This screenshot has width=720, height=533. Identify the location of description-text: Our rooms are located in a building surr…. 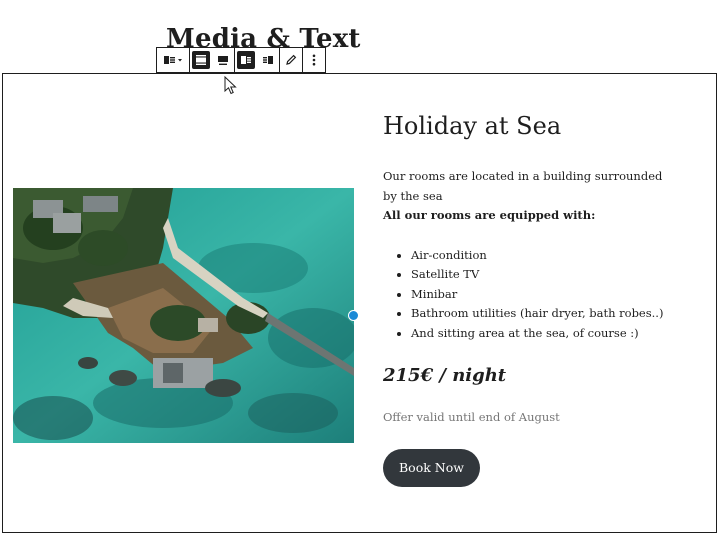
(528, 186).